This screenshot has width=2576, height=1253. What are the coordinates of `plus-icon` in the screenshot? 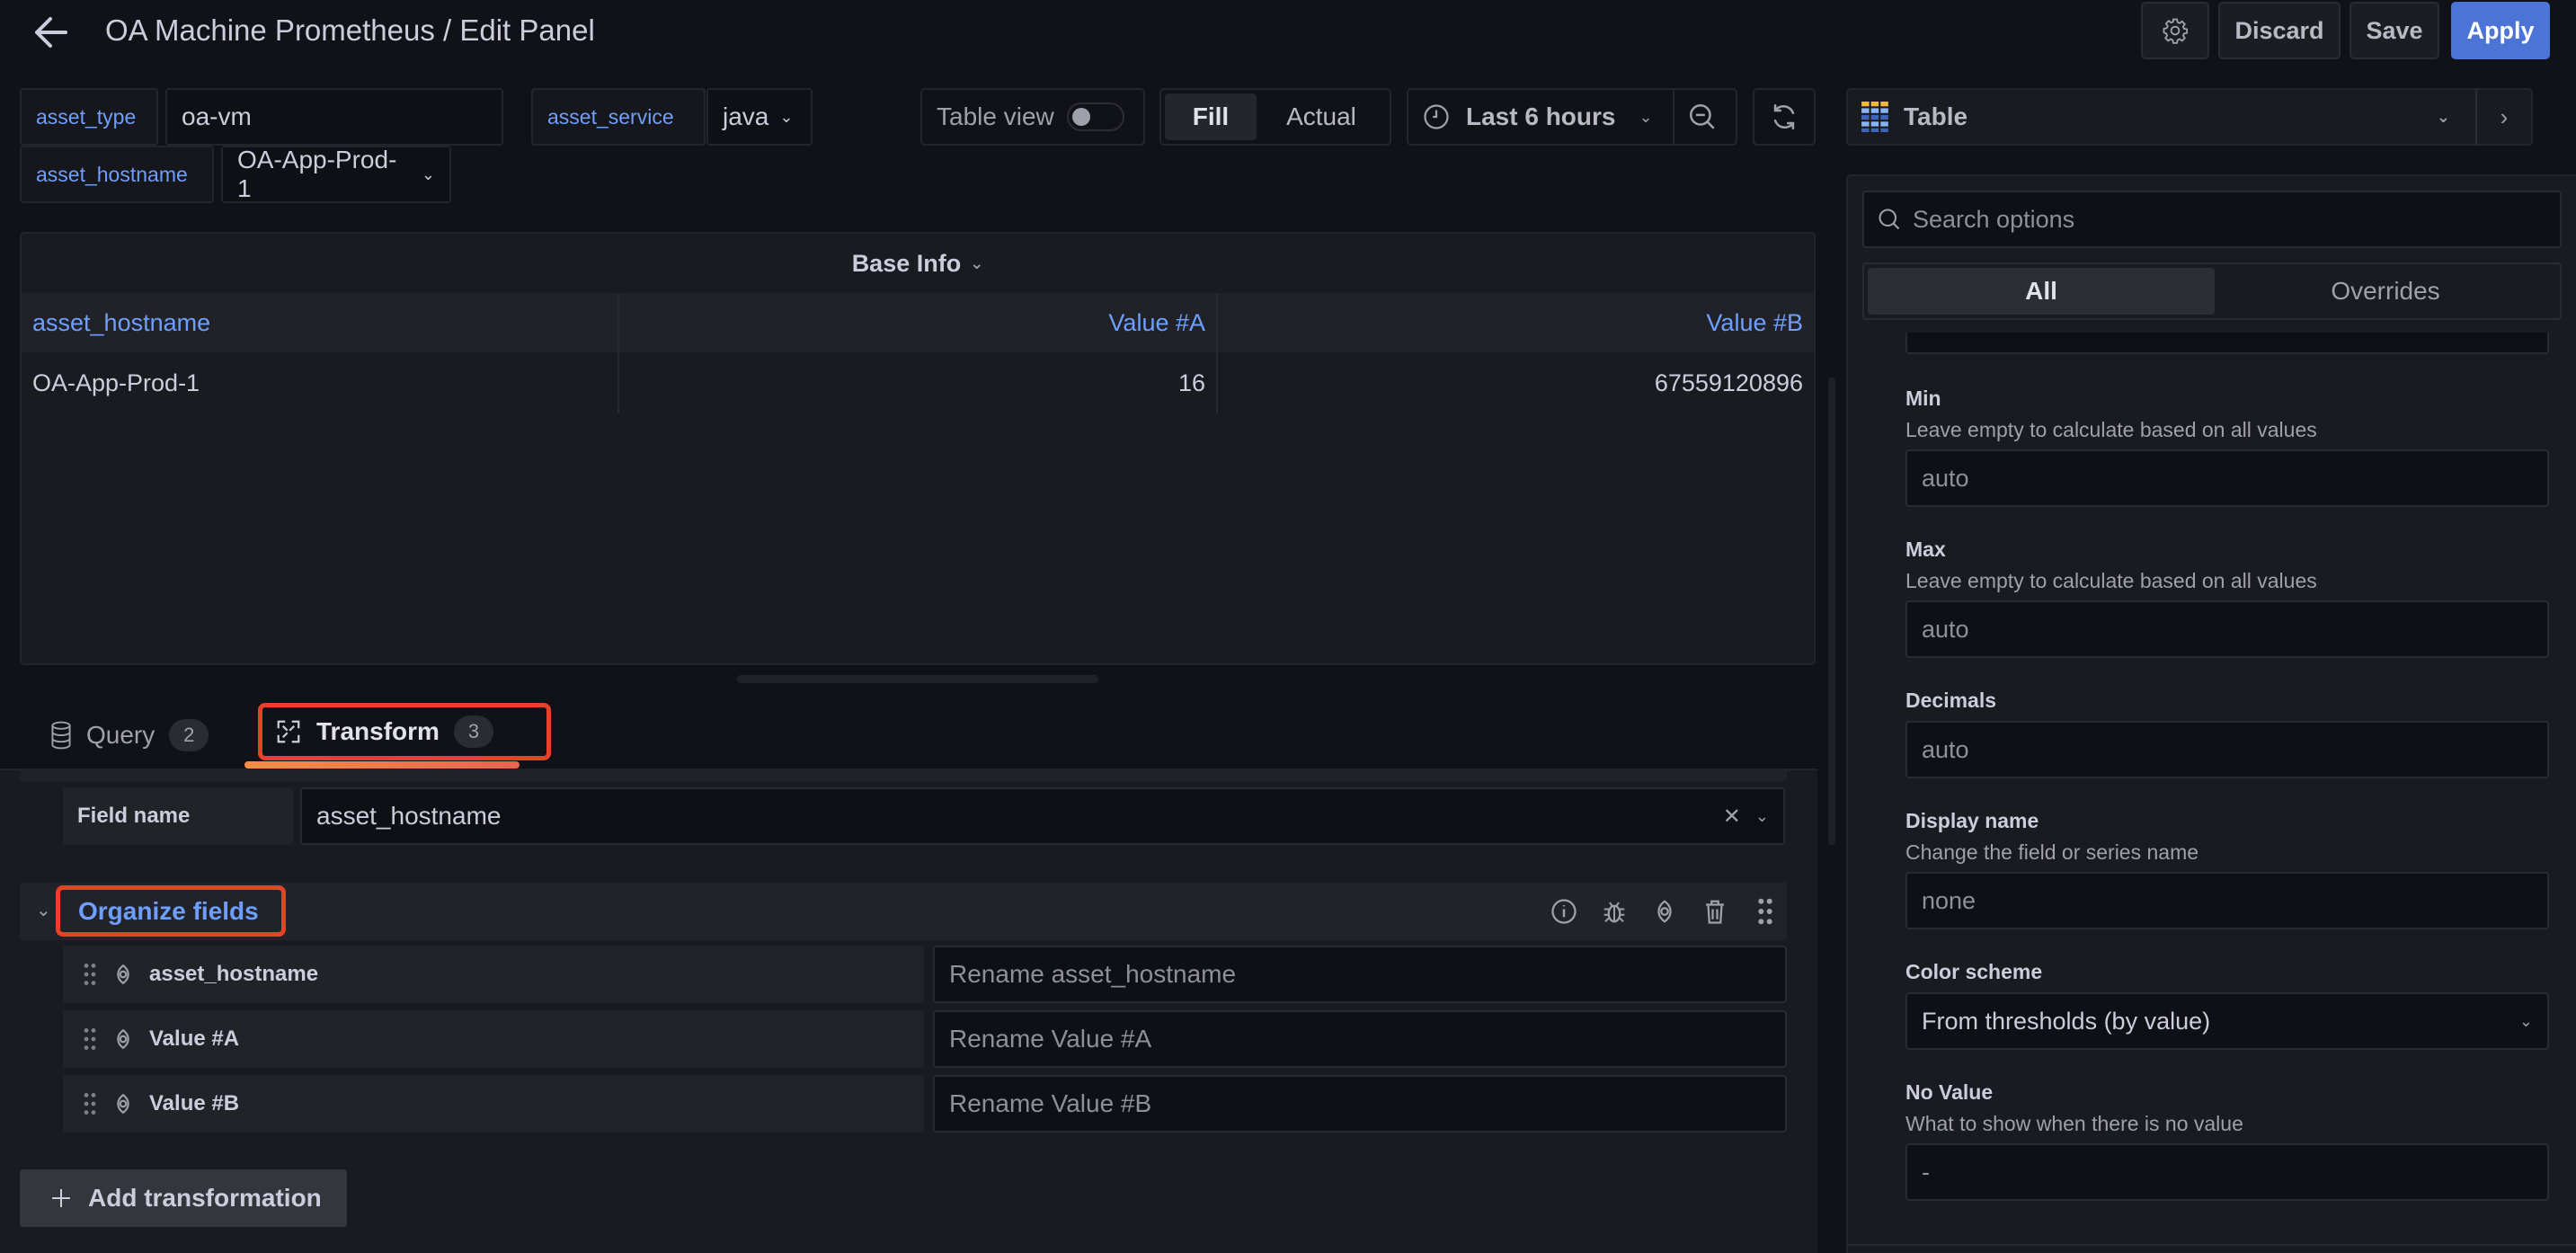 It's located at (61, 1198).